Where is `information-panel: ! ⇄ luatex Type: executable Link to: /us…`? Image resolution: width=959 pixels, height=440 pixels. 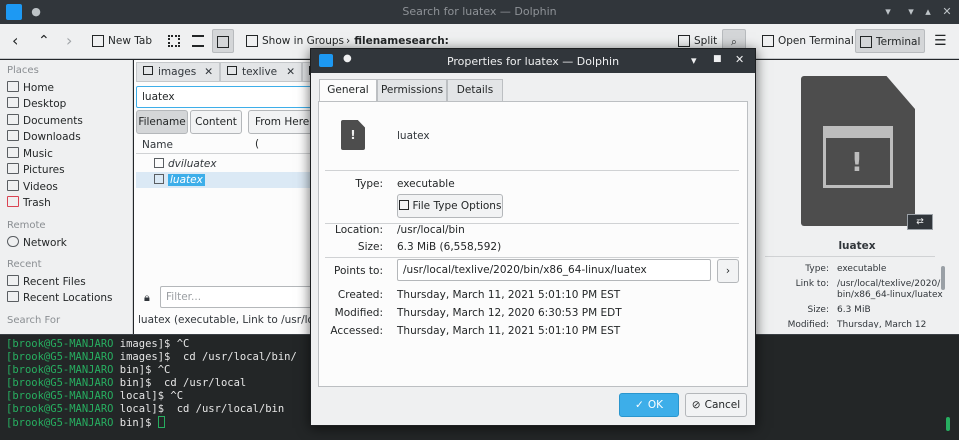 information-panel: ! ⇄ luatex Type: executable Link to: /us… is located at coordinates (857, 197).